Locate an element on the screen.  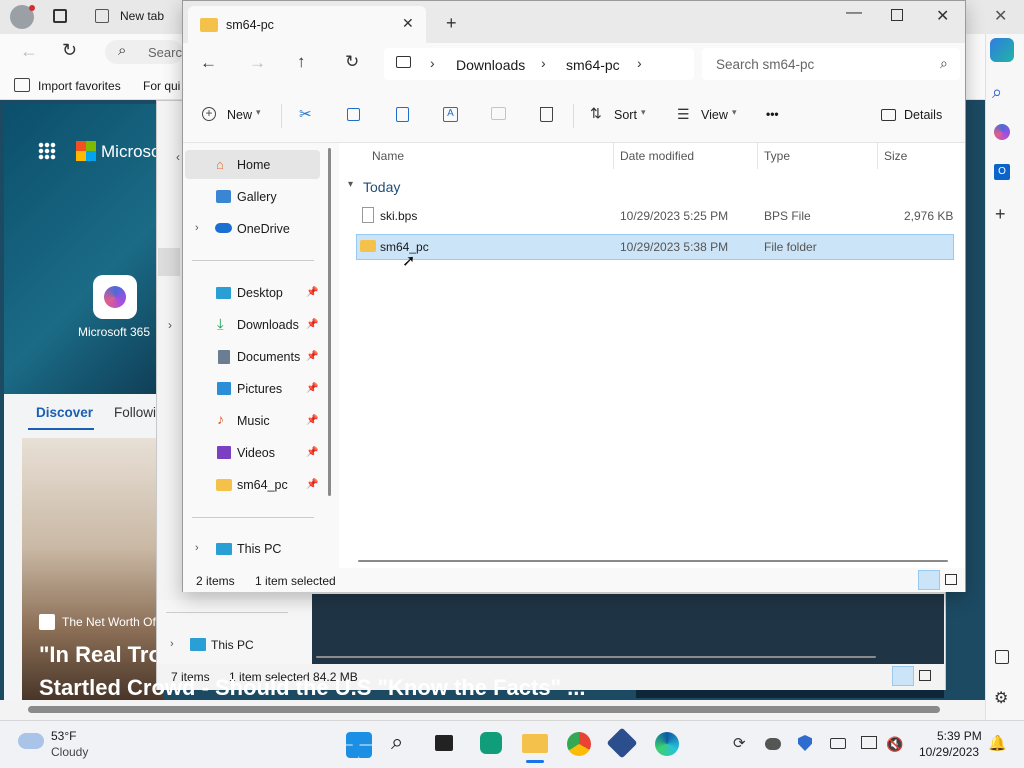
new-tab-icon: + is located at coordinates (451, 23).